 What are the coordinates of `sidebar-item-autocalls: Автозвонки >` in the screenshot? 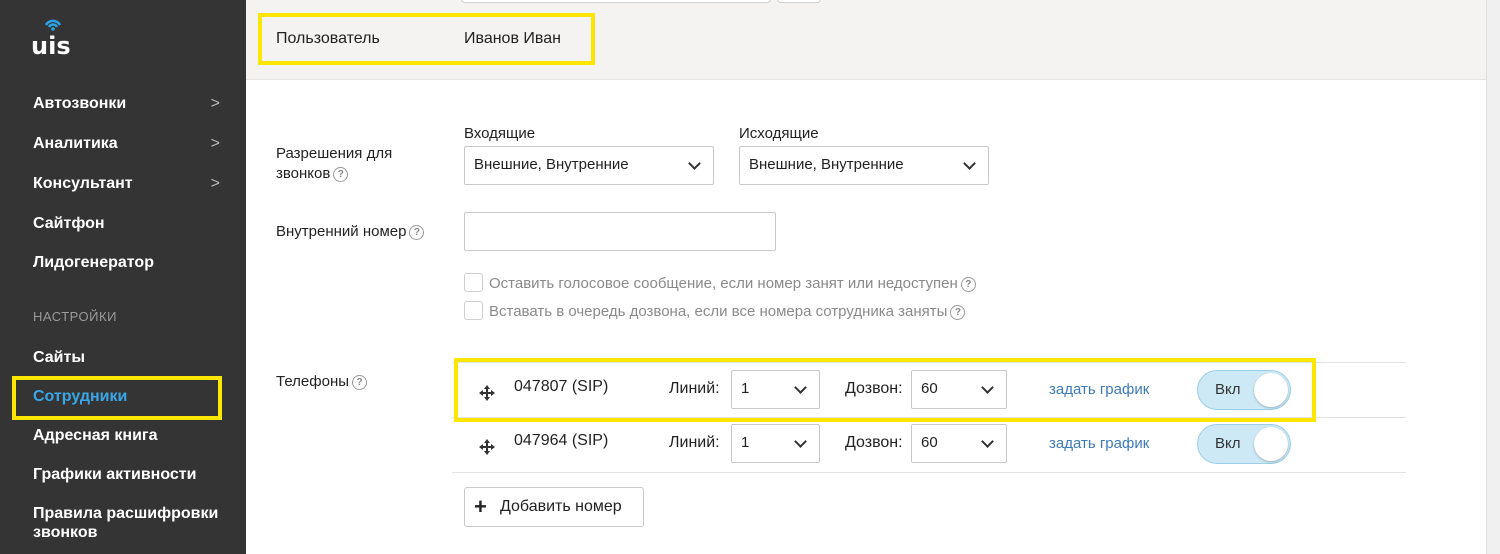 It's located at (128, 104).